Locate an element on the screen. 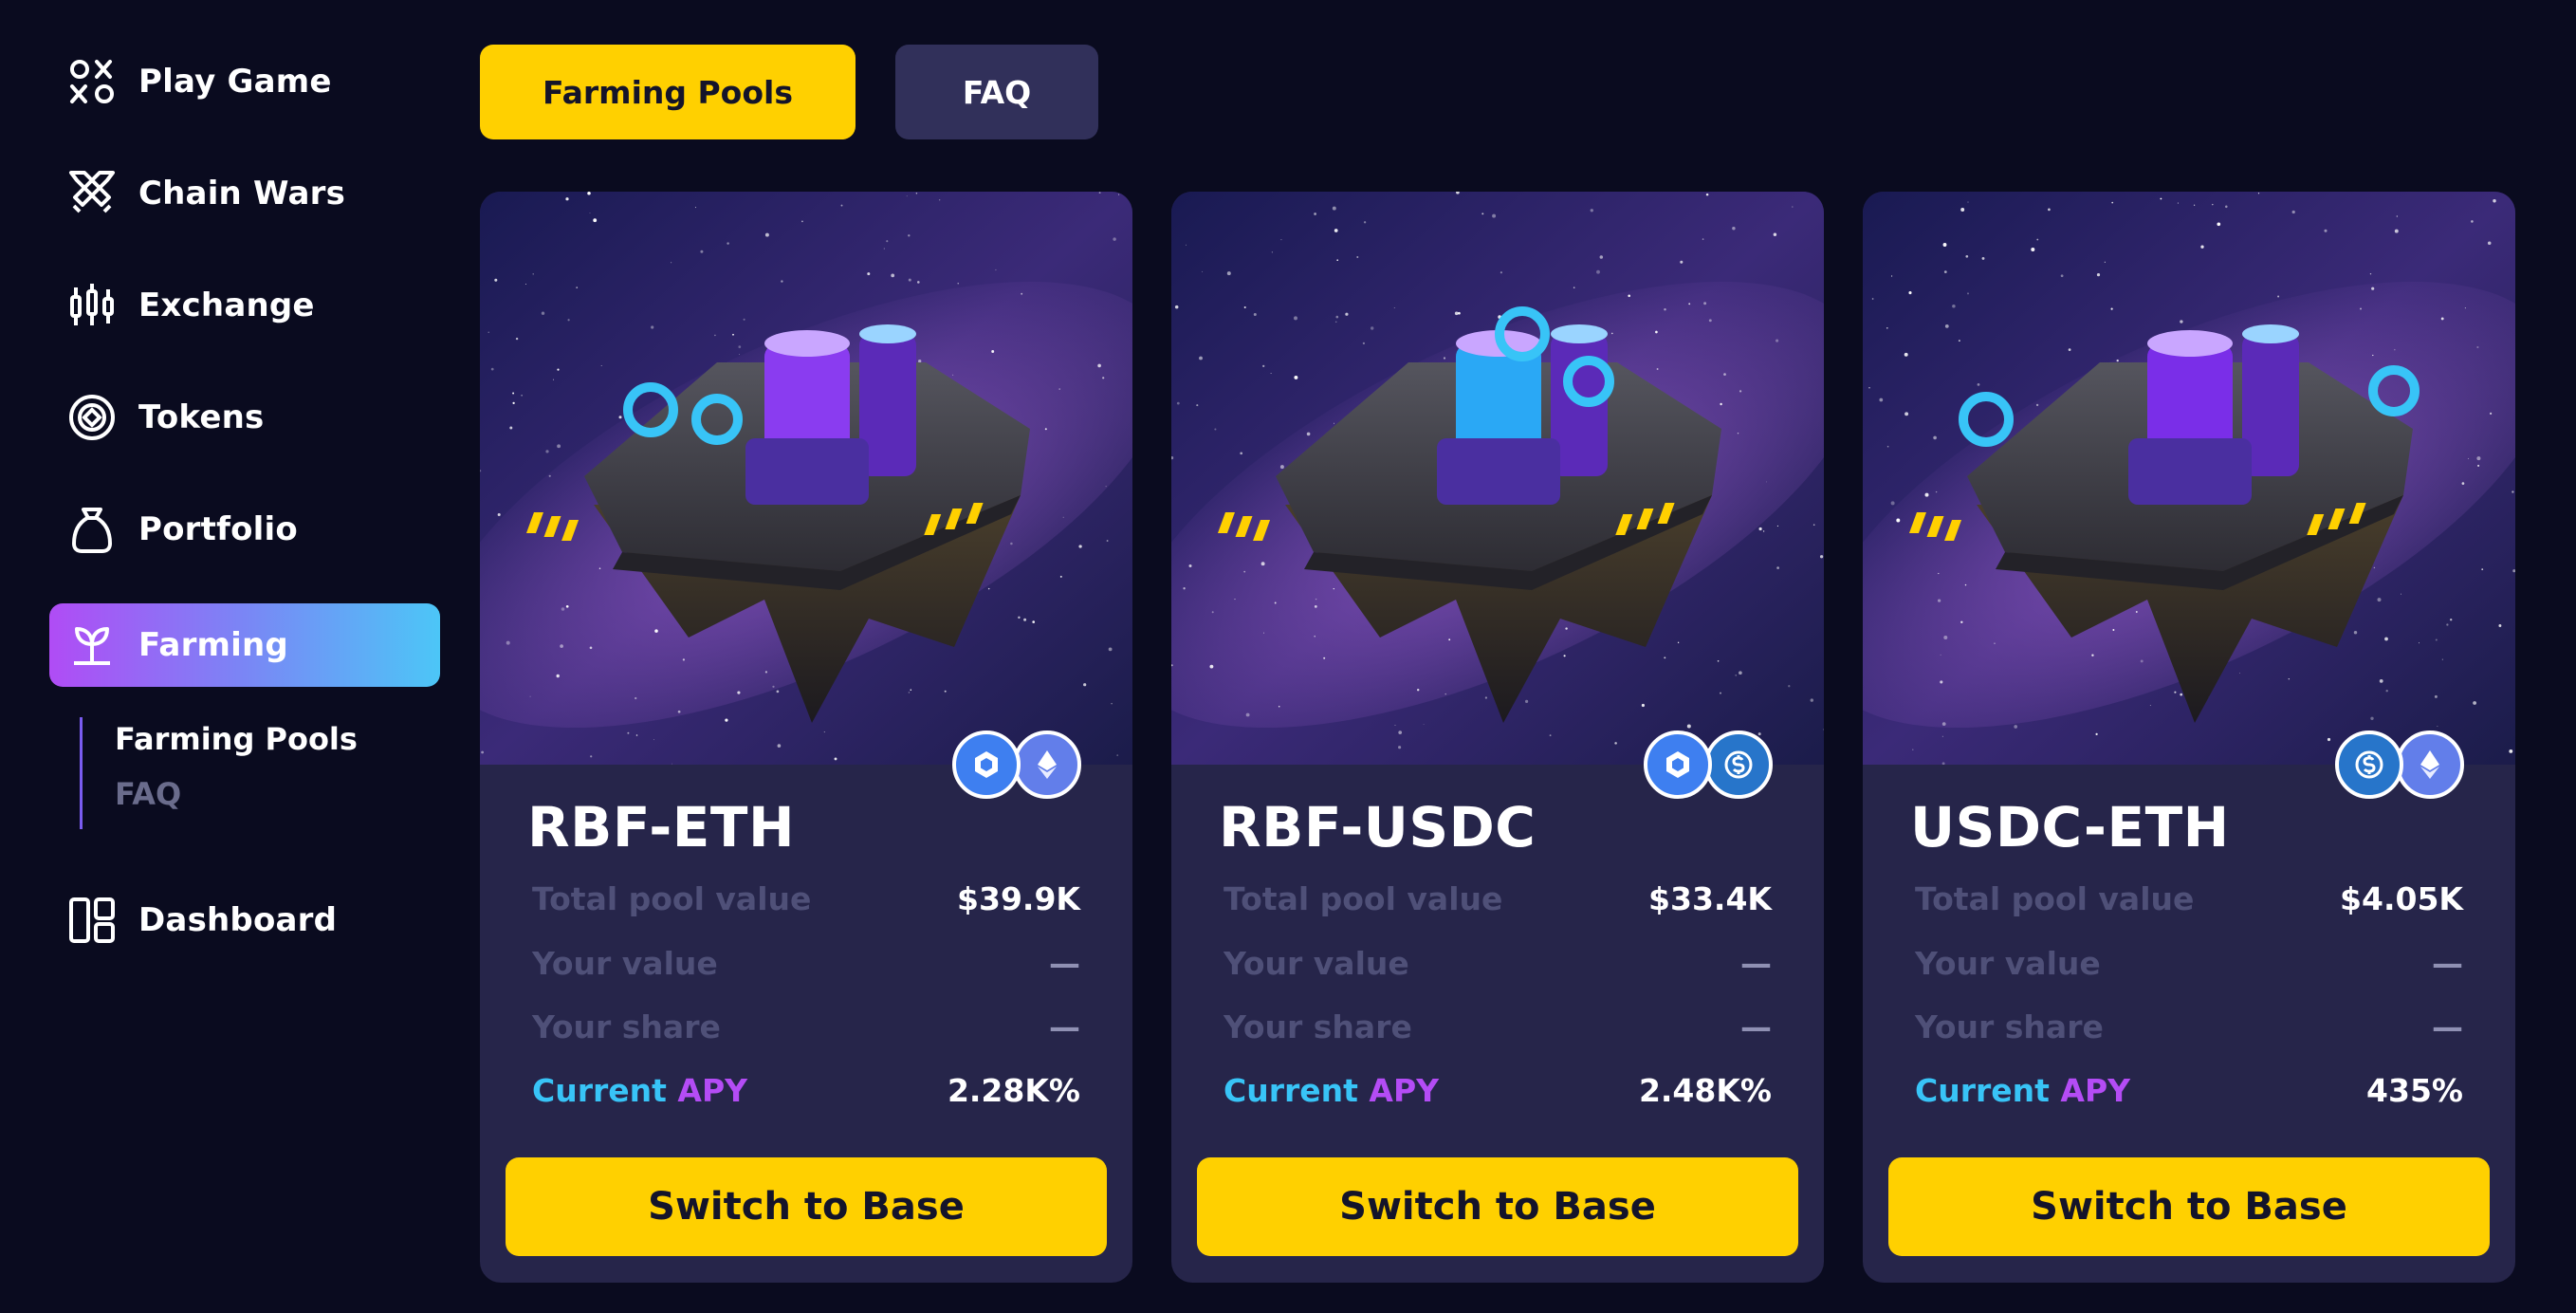 Image resolution: width=2576 pixels, height=1313 pixels. sidebar-item-exchange: Exchange is located at coordinates (244, 305).